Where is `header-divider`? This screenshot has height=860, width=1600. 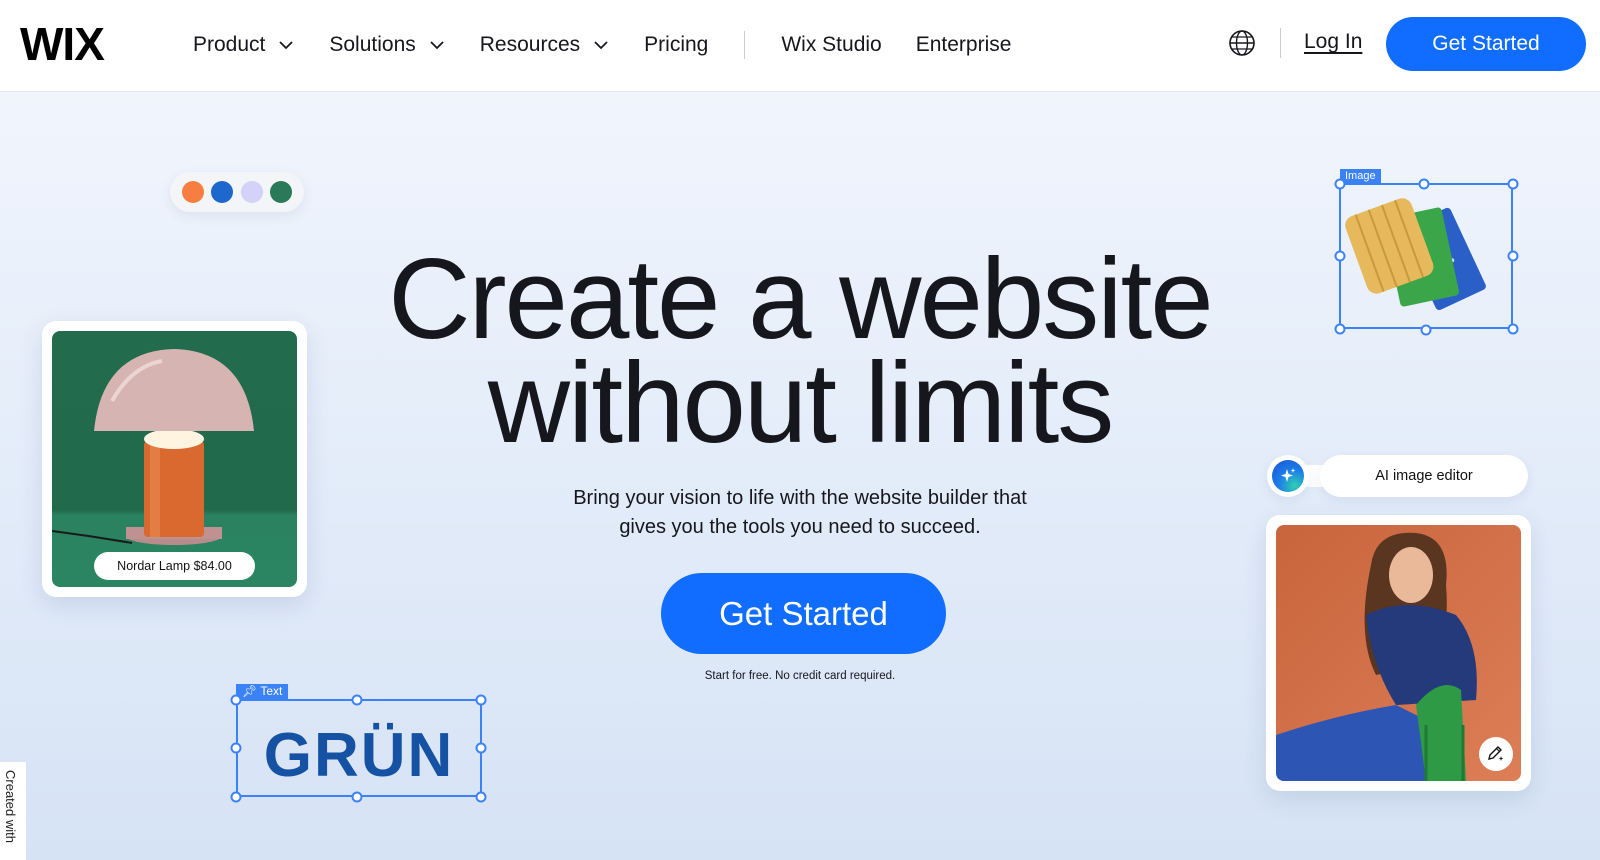 header-divider is located at coordinates (1280, 43).